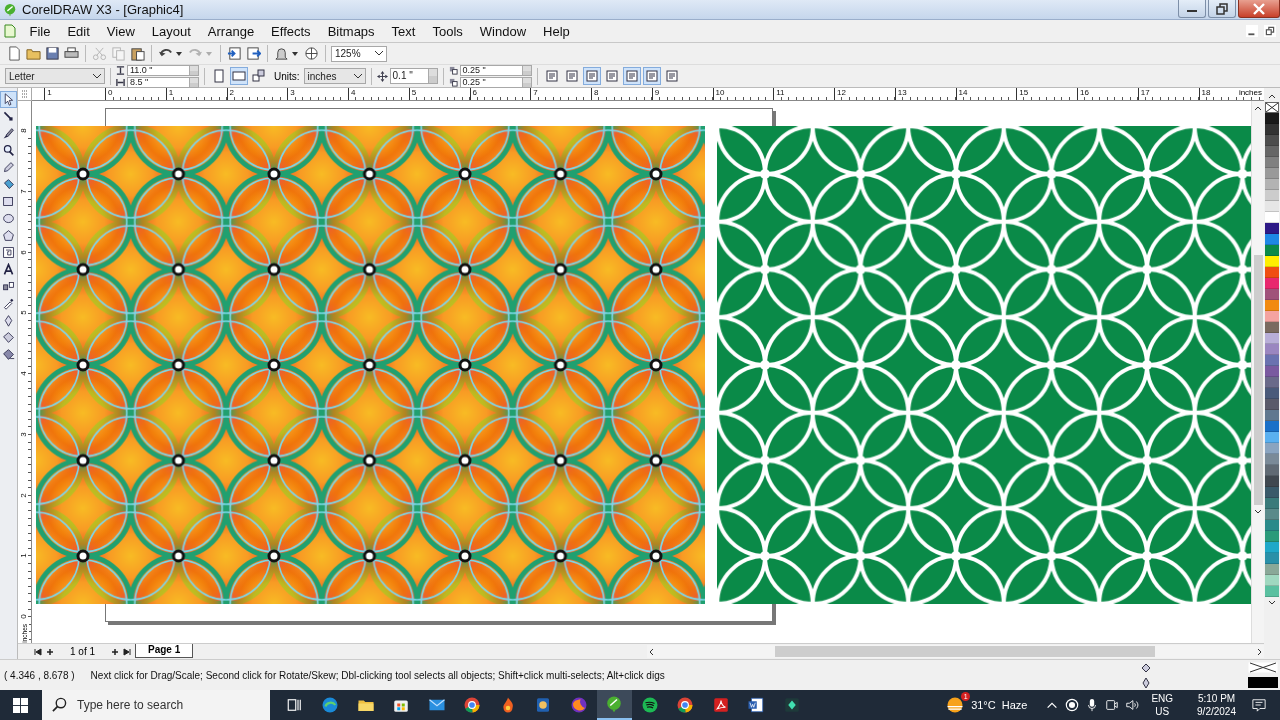  What do you see at coordinates (20, 705) in the screenshot?
I see `windows-start-icon` at bounding box center [20, 705].